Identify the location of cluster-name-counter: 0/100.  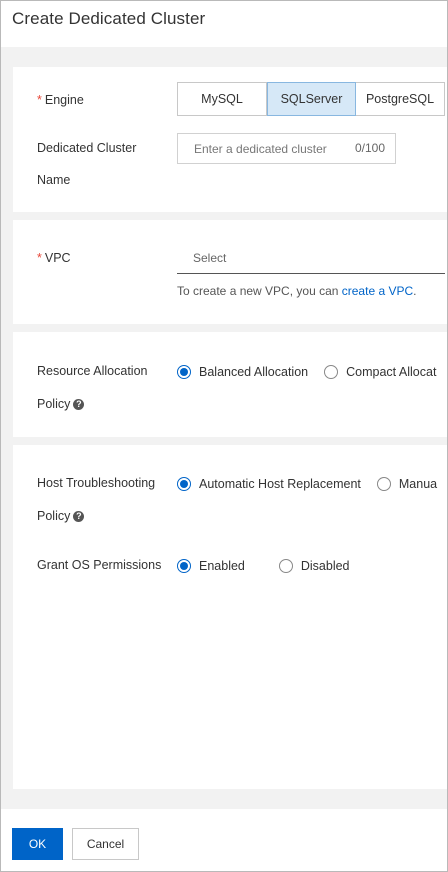
(369, 148).